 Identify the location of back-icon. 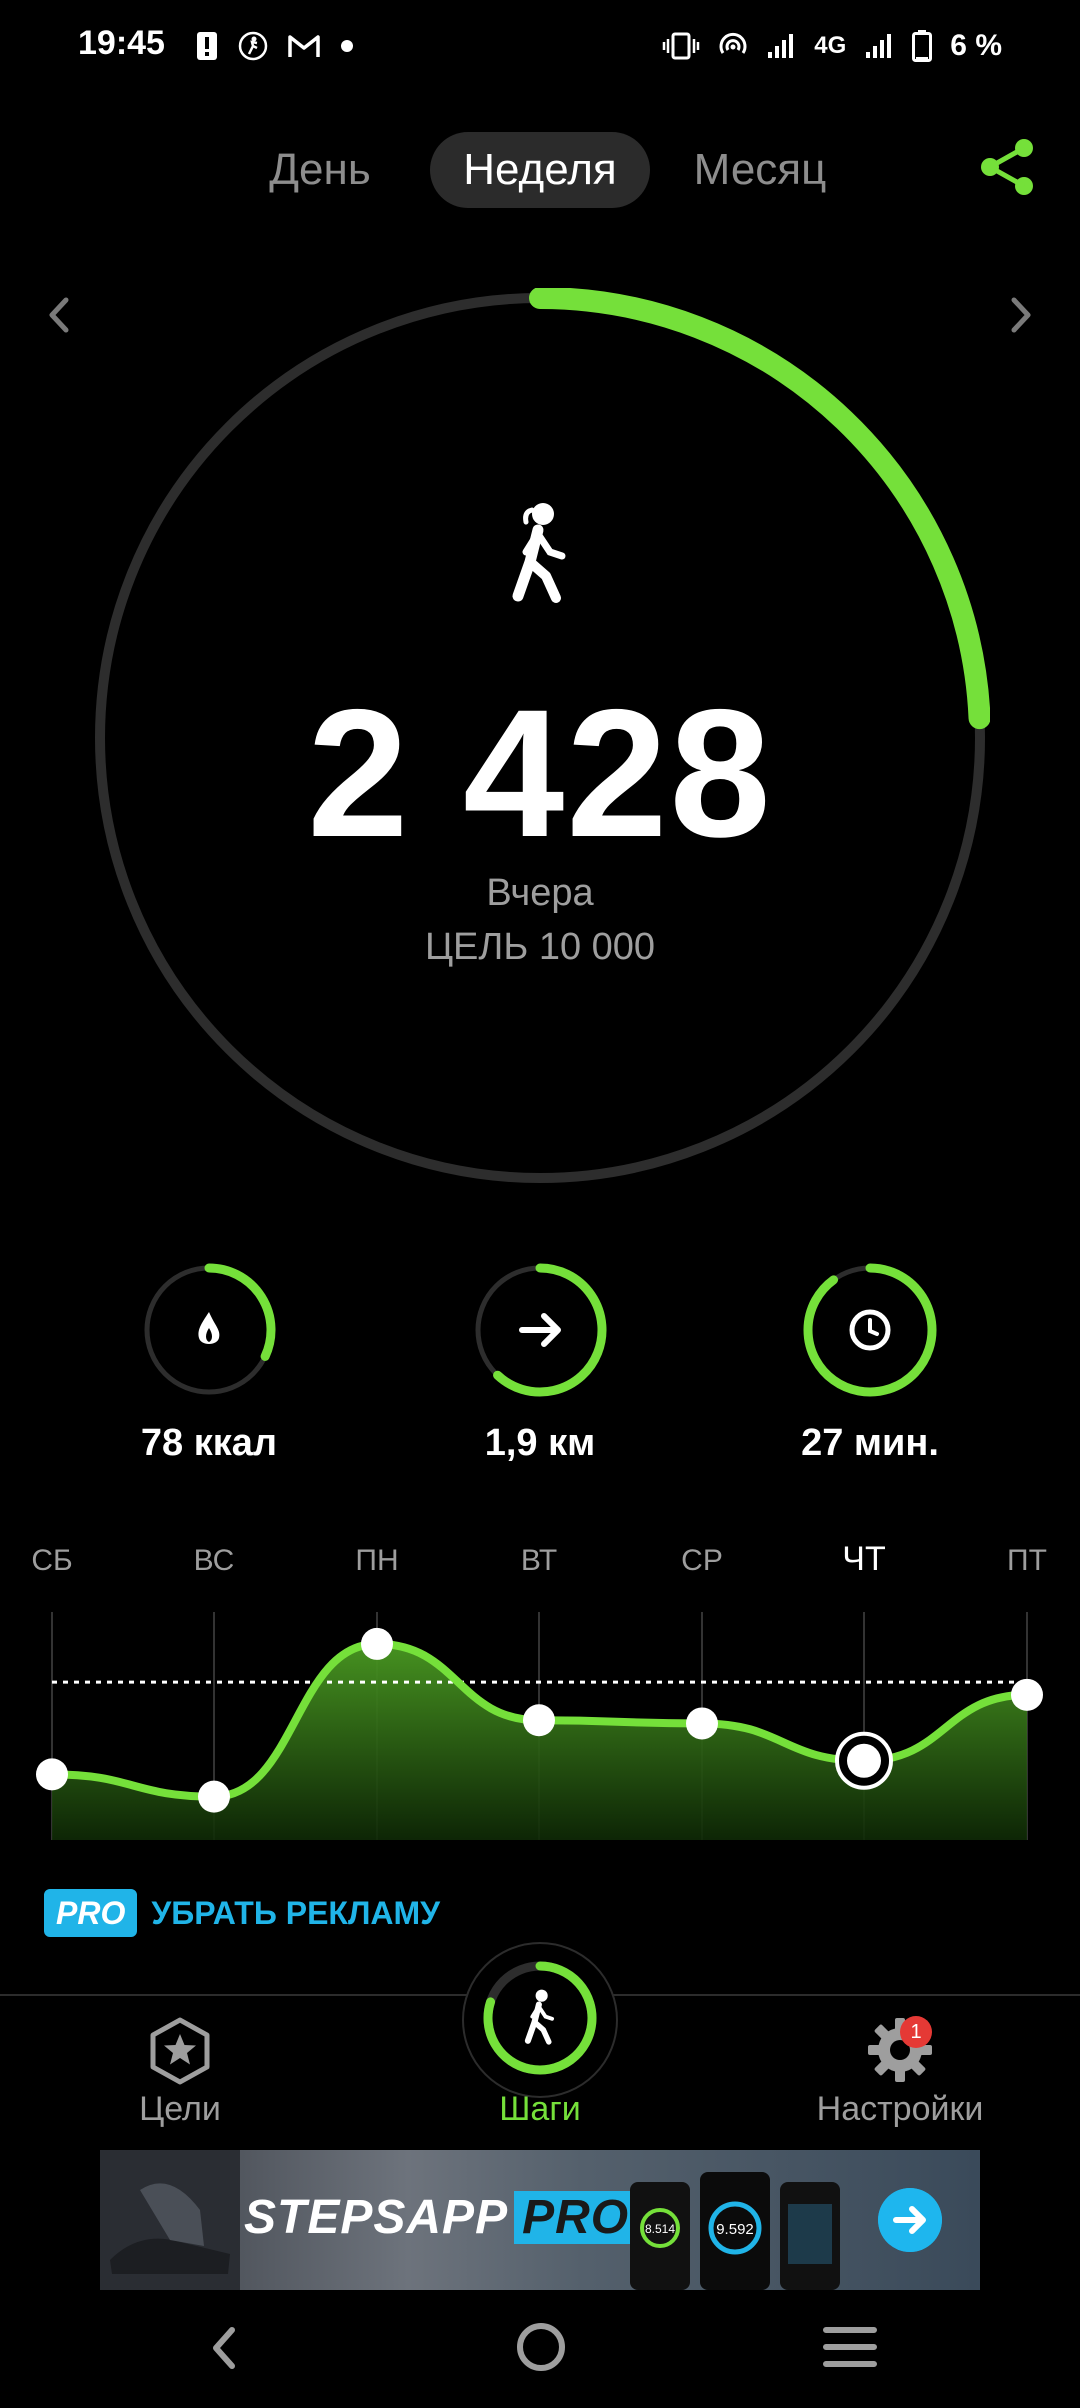
(225, 2348).